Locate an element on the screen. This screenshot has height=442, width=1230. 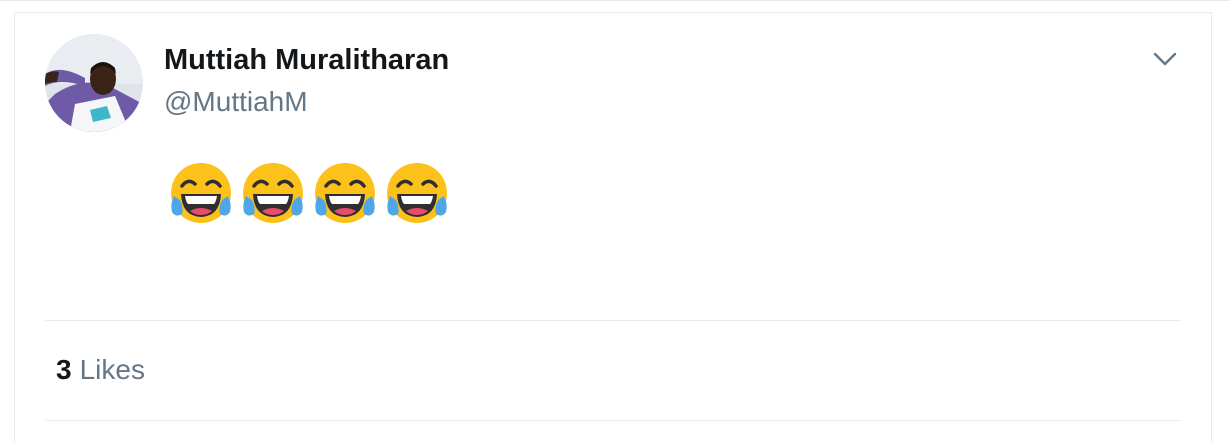
top-border is located at coordinates (615, 0).